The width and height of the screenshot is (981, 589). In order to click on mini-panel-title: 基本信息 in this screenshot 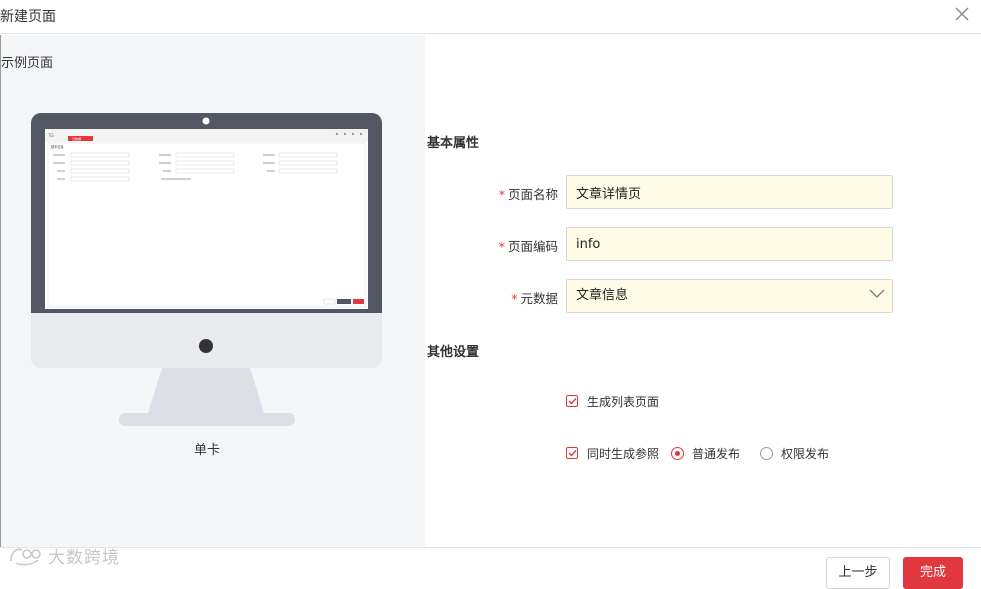, I will do `click(57, 146)`.